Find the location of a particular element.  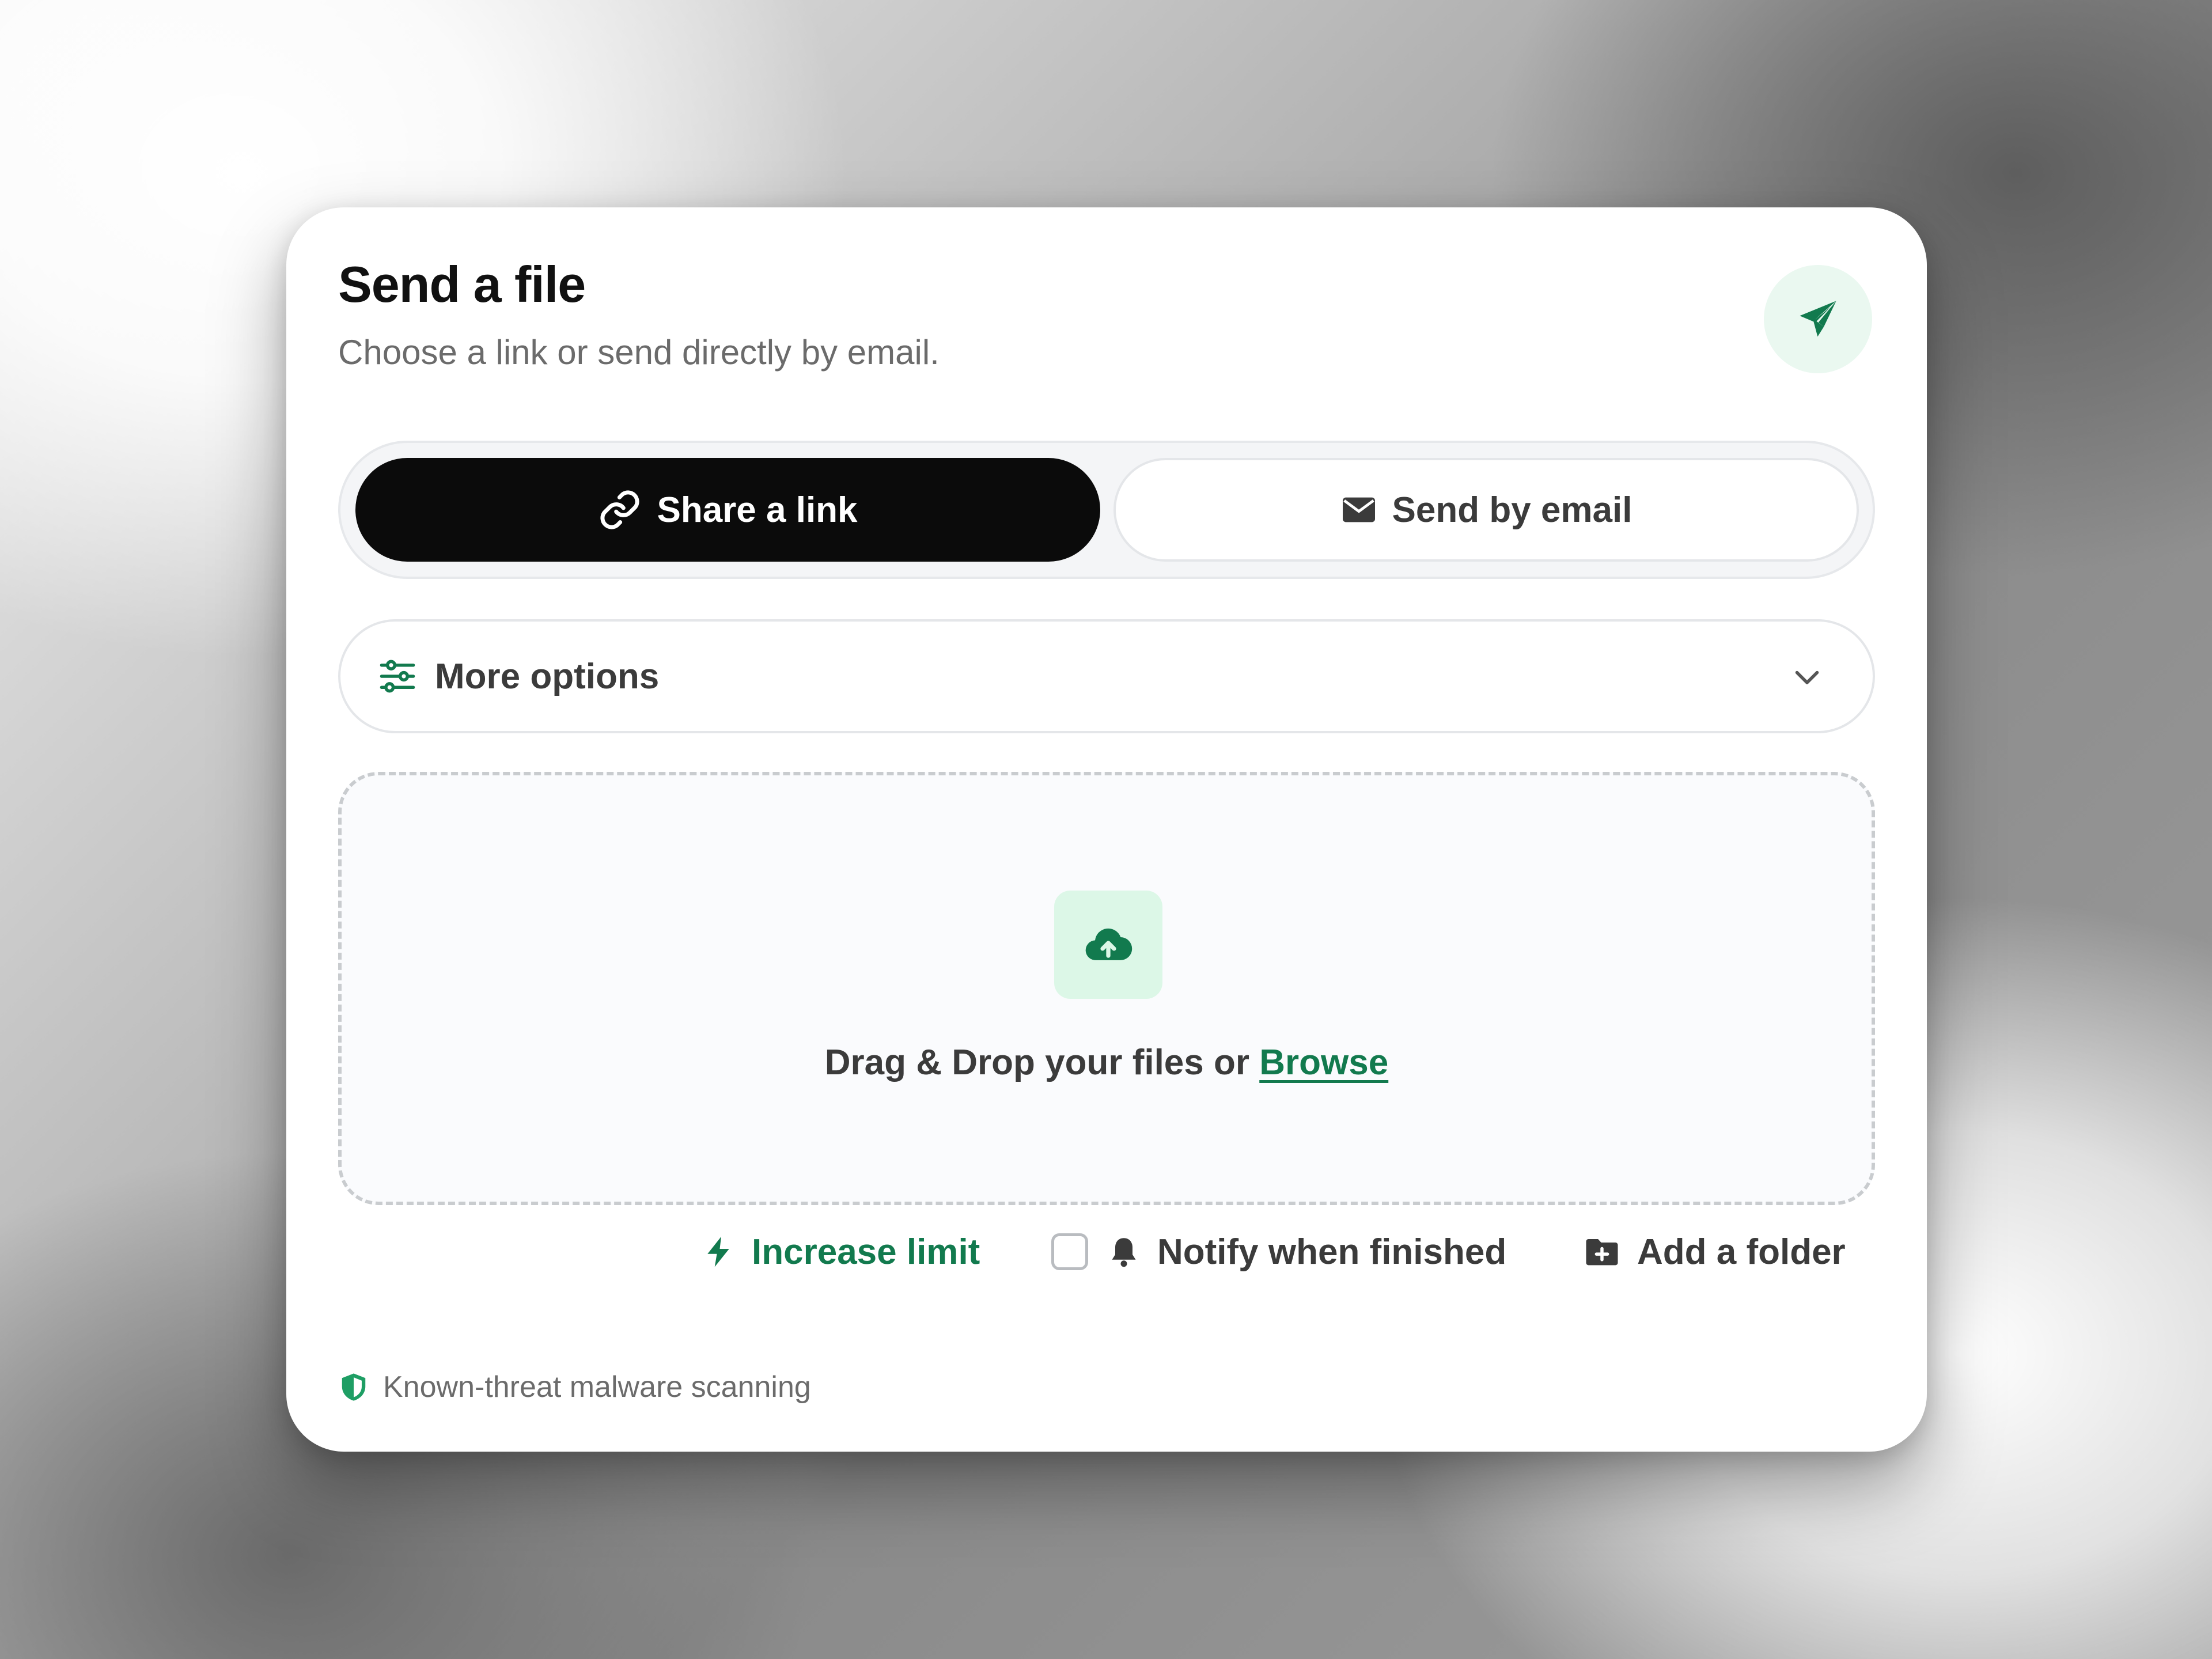

link-icon is located at coordinates (620, 509).